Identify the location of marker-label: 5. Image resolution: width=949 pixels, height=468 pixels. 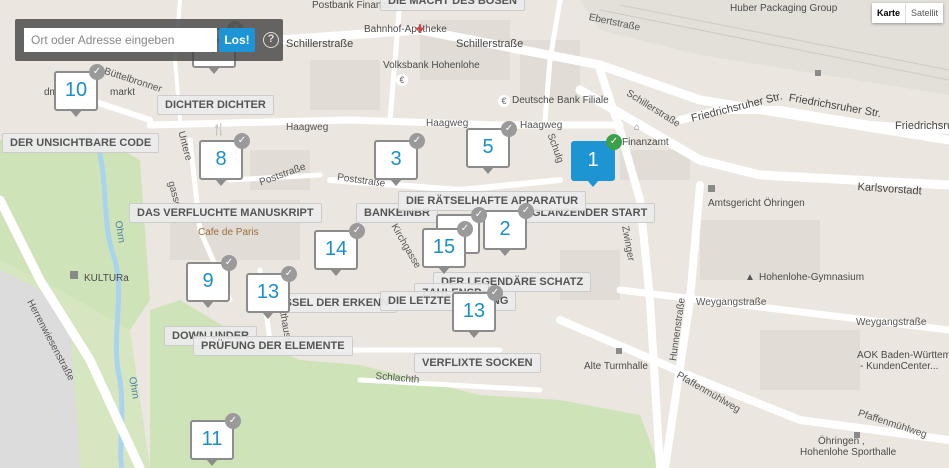
(488, 147).